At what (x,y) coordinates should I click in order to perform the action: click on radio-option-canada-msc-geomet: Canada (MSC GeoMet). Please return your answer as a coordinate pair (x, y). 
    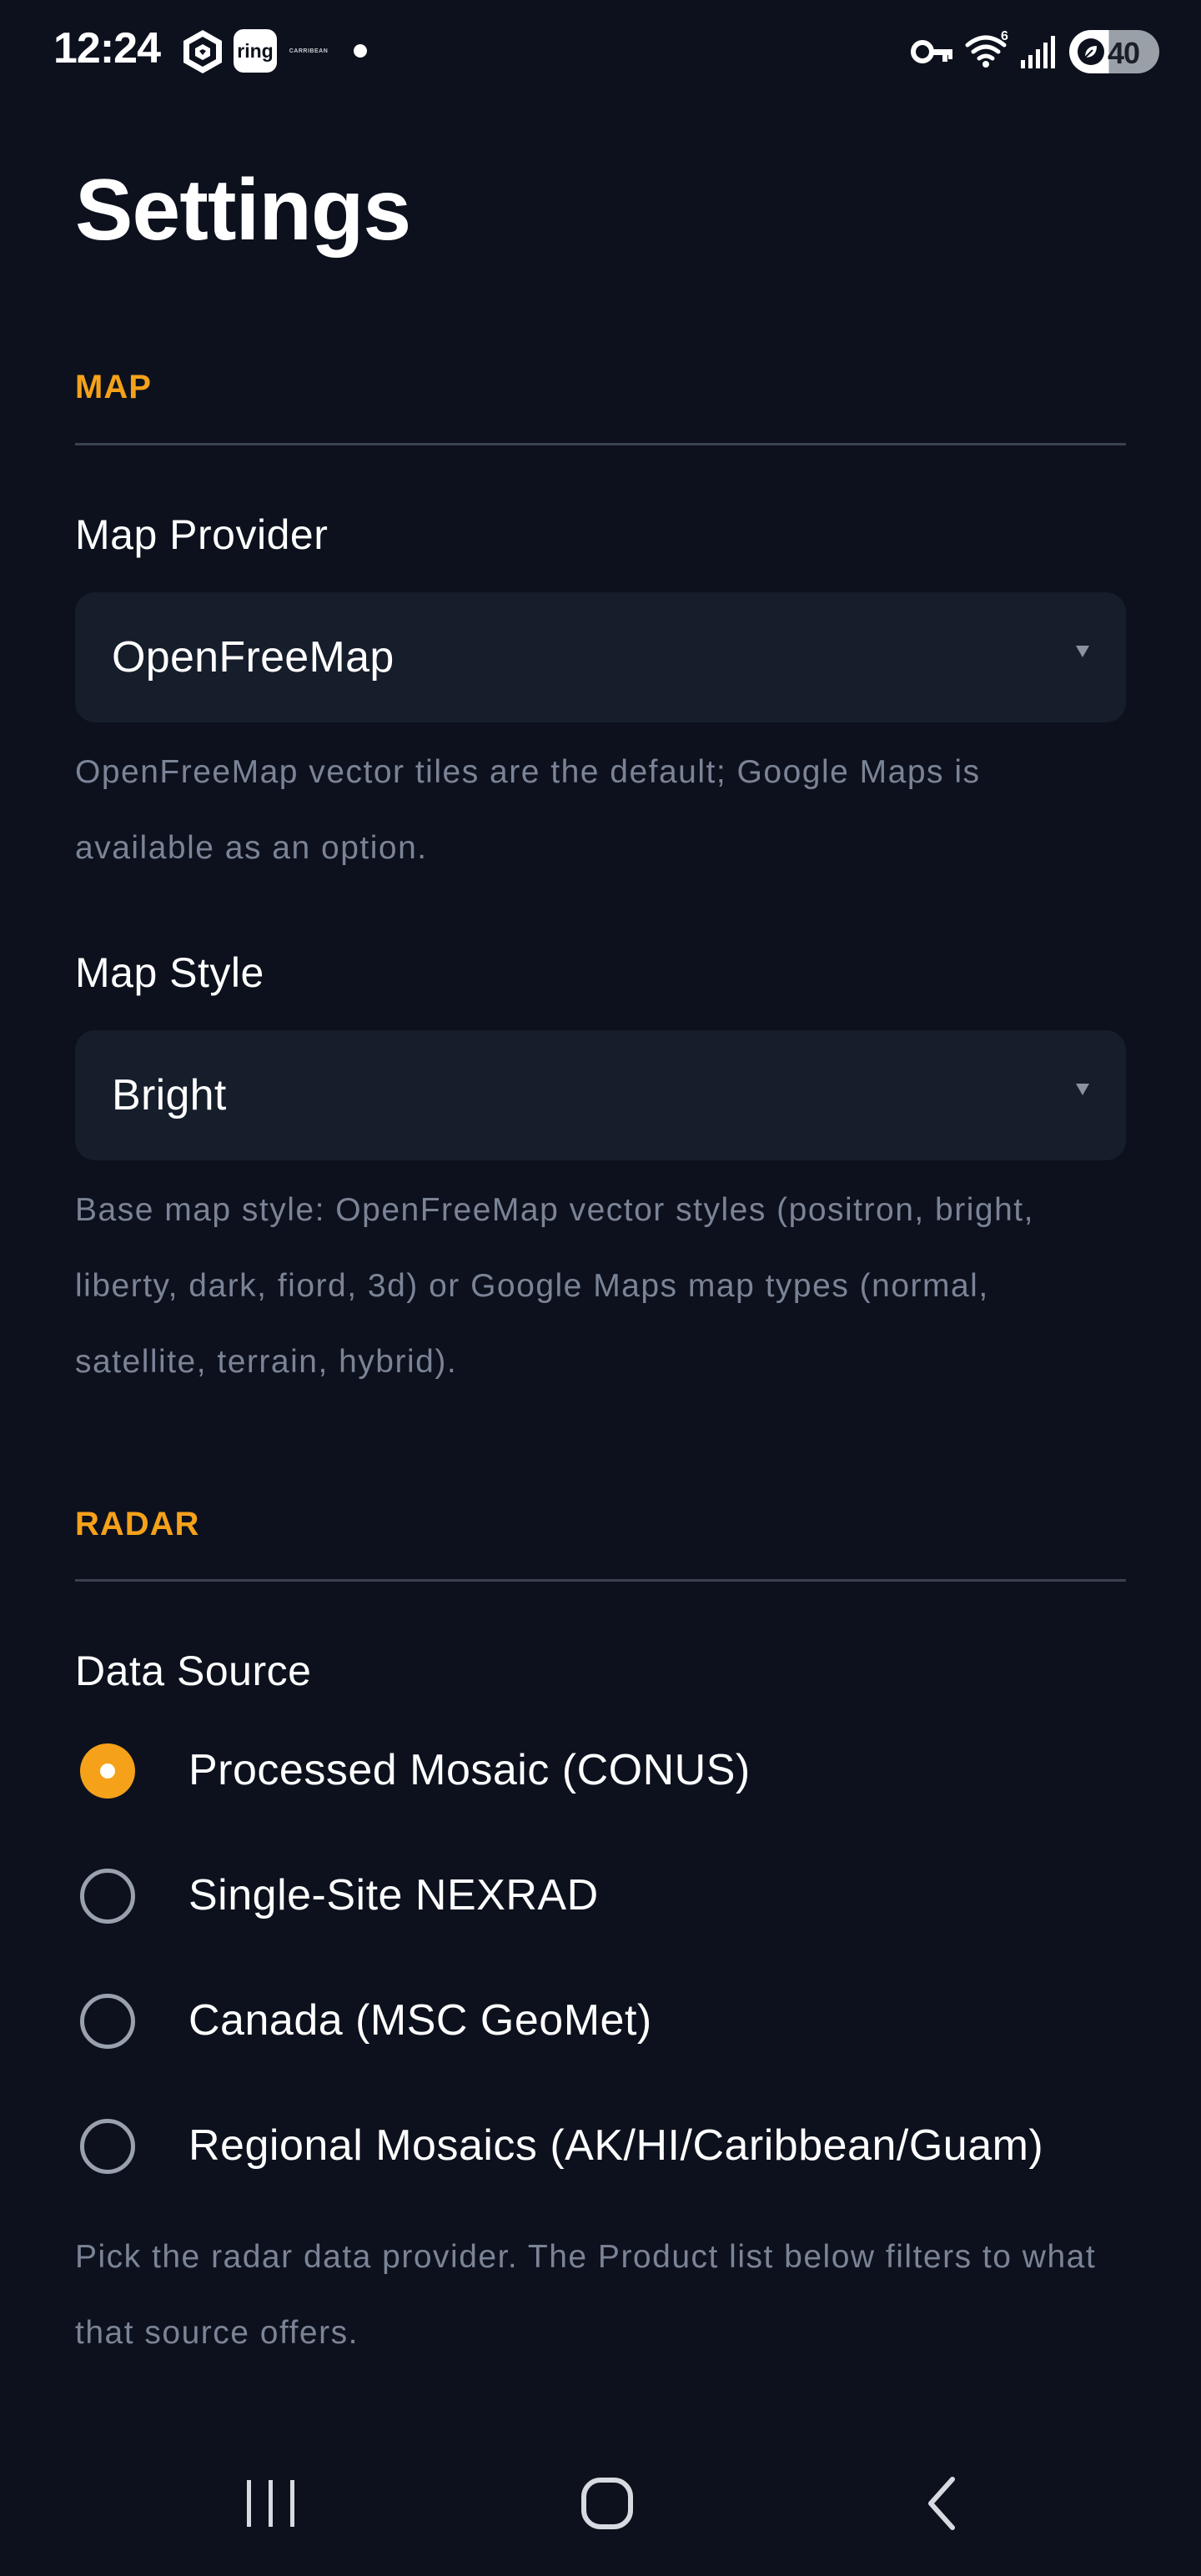
    Looking at the image, I should click on (617, 2024).